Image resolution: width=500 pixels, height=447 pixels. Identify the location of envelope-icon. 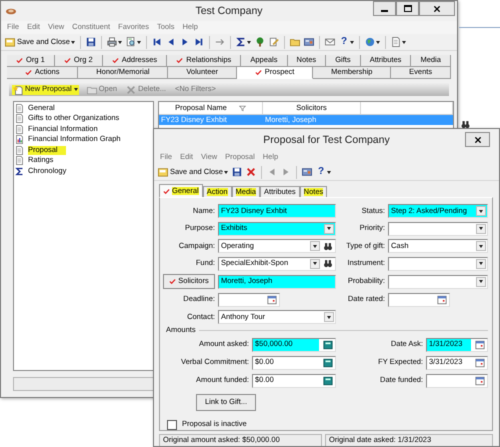
(329, 42).